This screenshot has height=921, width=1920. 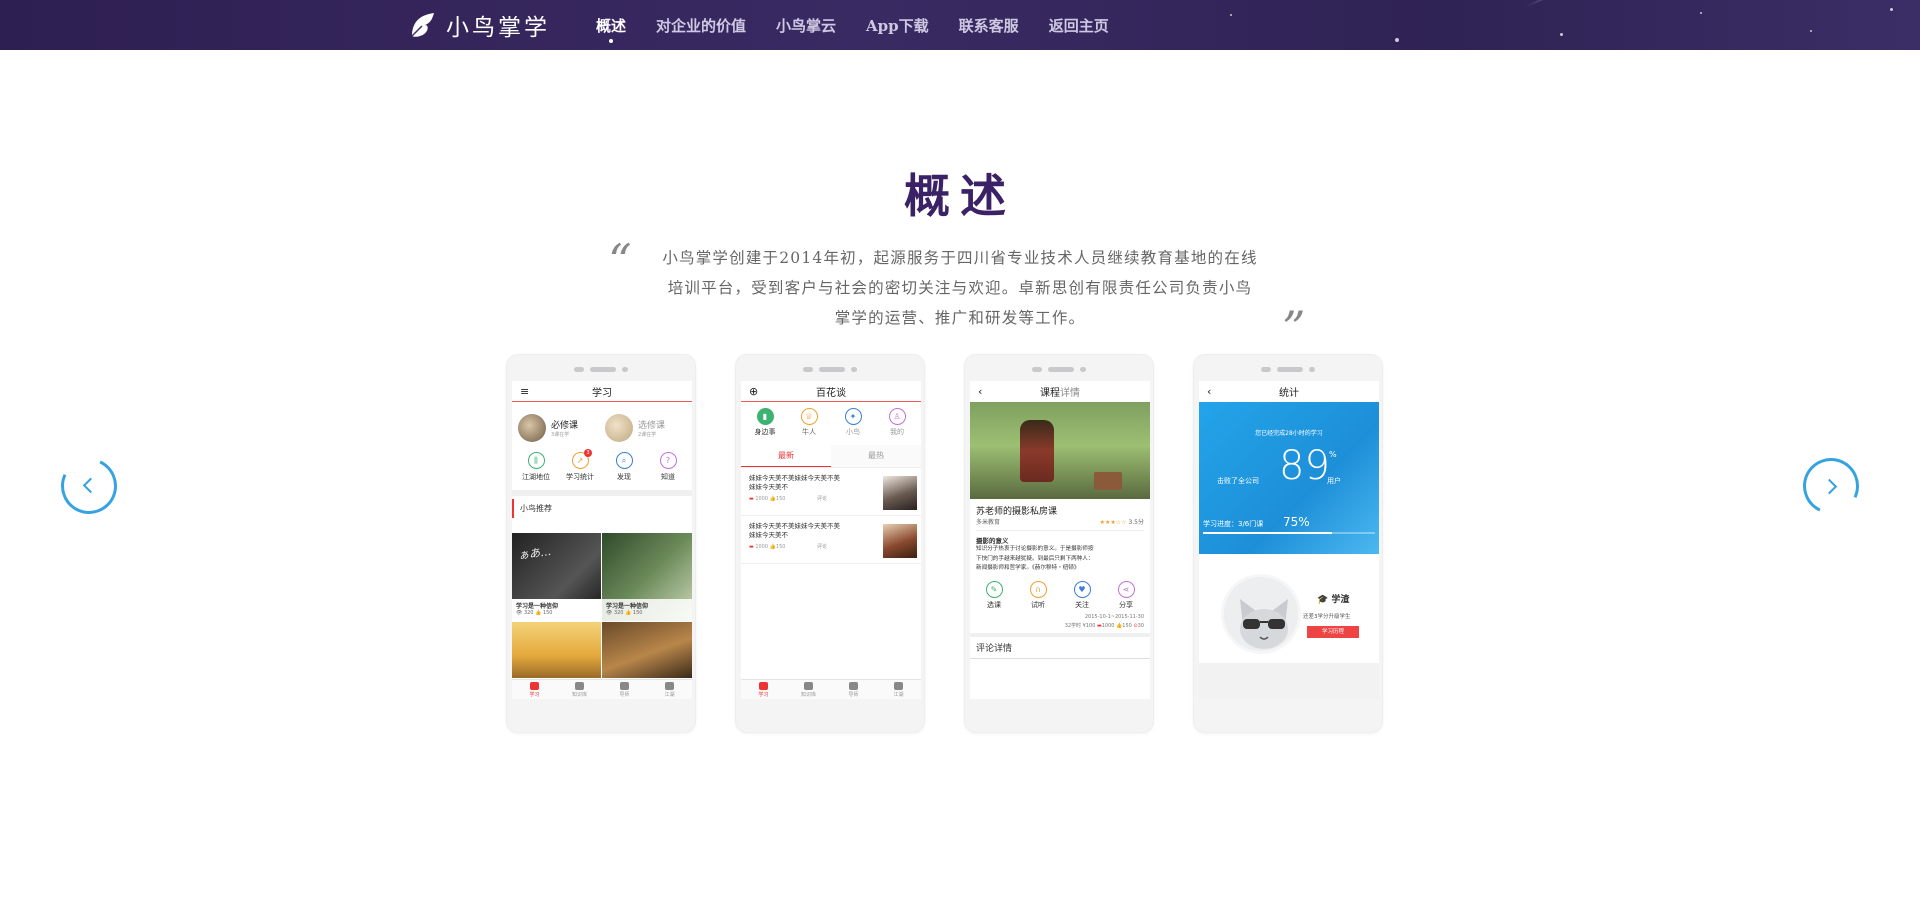 What do you see at coordinates (620, 261) in the screenshot?
I see `open-quote-mark: “` at bounding box center [620, 261].